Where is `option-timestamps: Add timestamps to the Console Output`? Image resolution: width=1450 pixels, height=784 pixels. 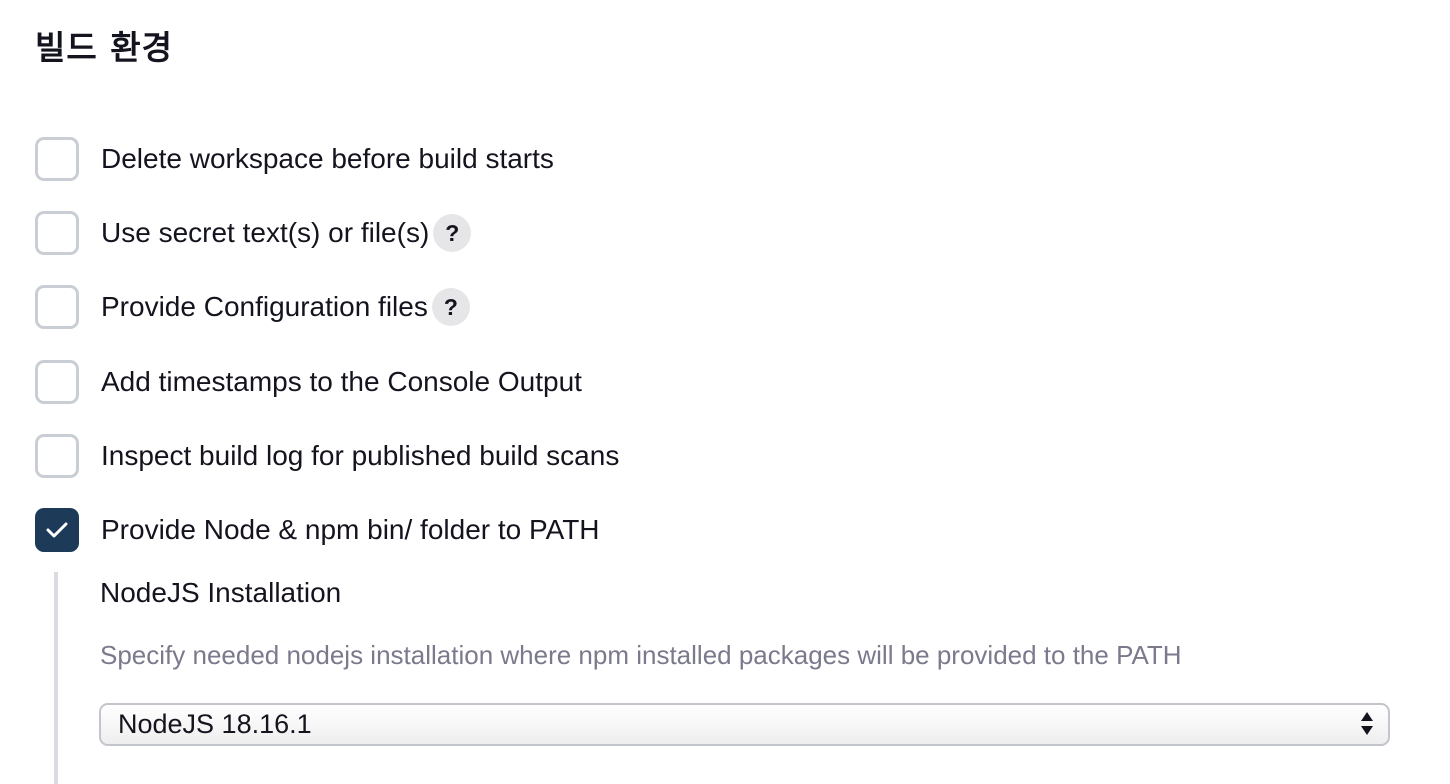 option-timestamps: Add timestamps to the Console Output is located at coordinates (308, 382).